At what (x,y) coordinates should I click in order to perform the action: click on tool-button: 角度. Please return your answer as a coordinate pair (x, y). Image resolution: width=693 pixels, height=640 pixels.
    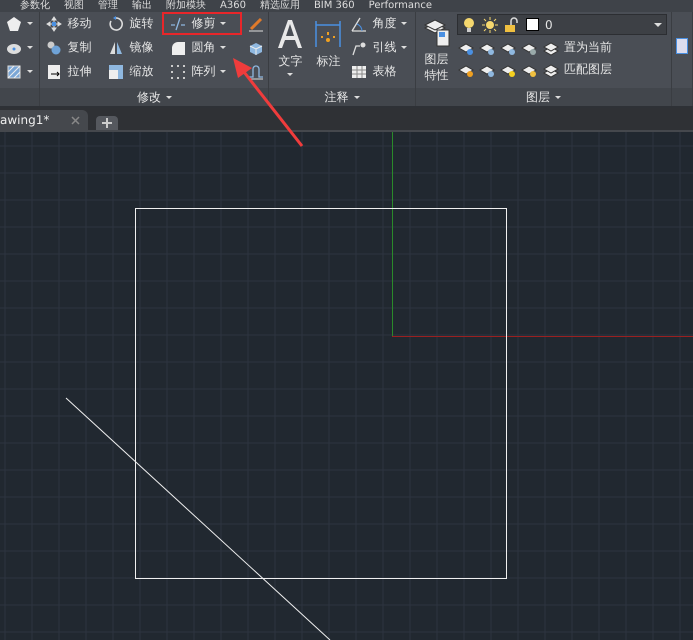
    Looking at the image, I should click on (379, 23).